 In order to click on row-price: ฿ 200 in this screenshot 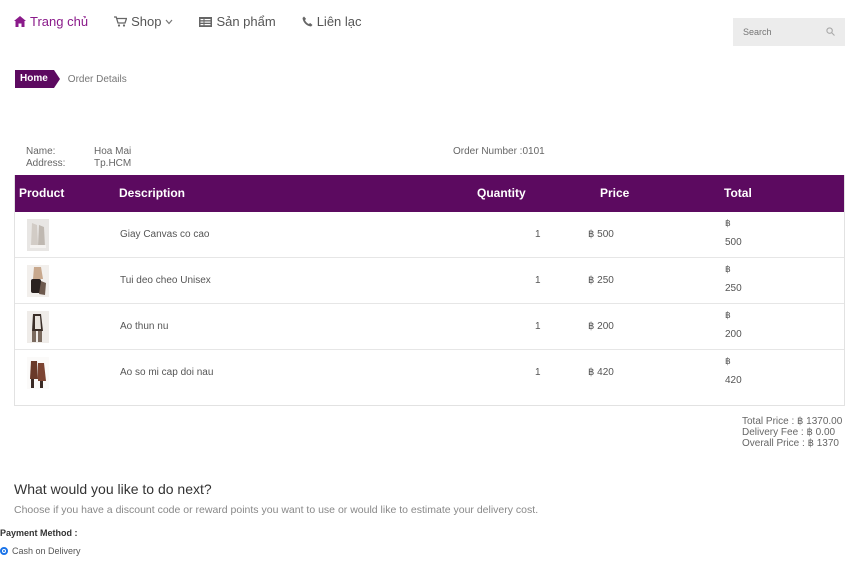, I will do `click(601, 326)`.